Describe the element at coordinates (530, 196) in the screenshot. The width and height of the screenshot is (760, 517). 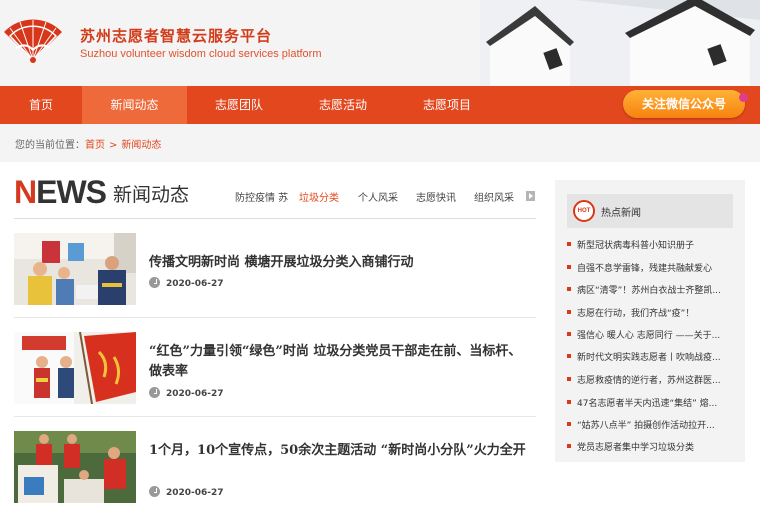
I see `next-arrow-icon` at that location.